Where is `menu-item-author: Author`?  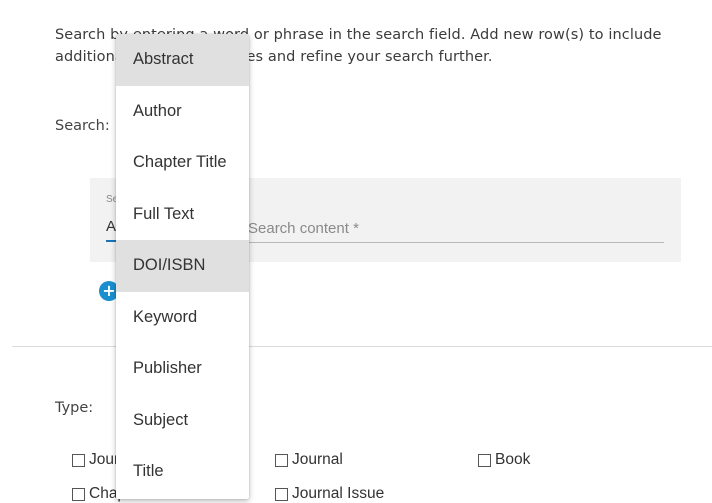
menu-item-author: Author is located at coordinates (182, 112).